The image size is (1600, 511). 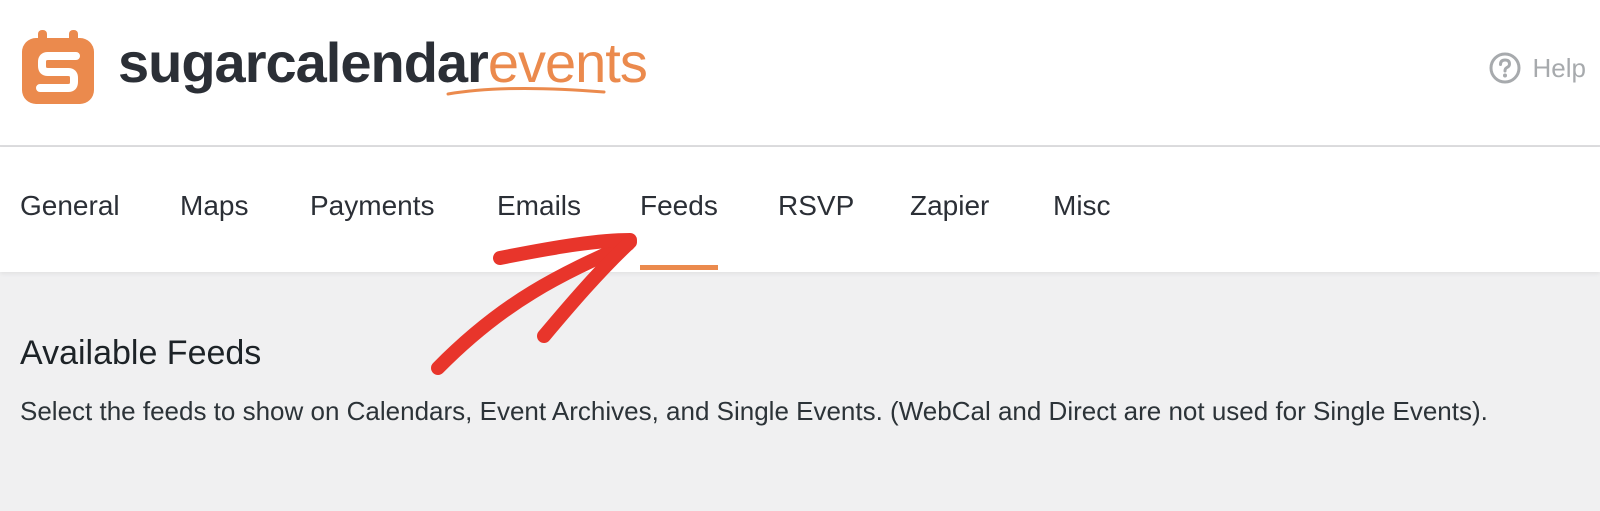 I want to click on help-link: Help, so click(x=1537, y=68).